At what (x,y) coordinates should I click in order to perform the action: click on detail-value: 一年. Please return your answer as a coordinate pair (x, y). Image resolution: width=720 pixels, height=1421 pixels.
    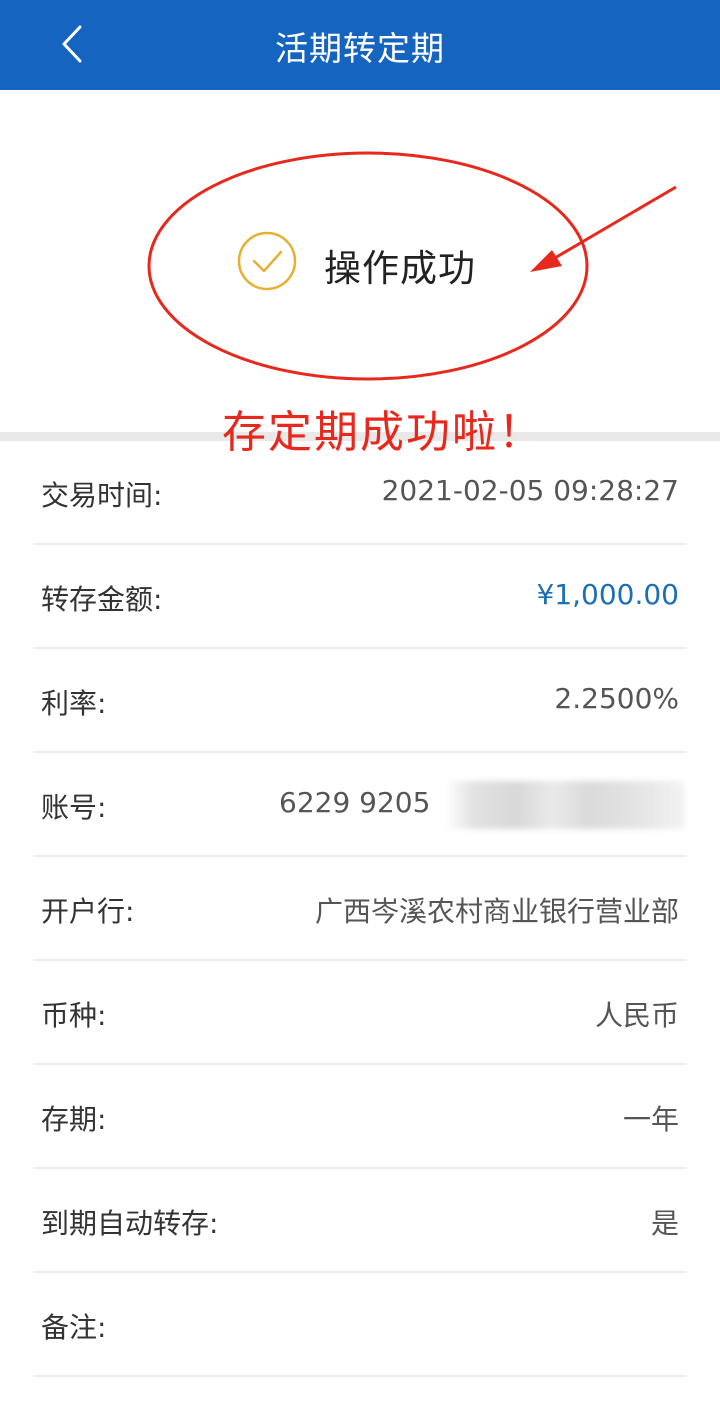
    Looking at the image, I should click on (650, 1119).